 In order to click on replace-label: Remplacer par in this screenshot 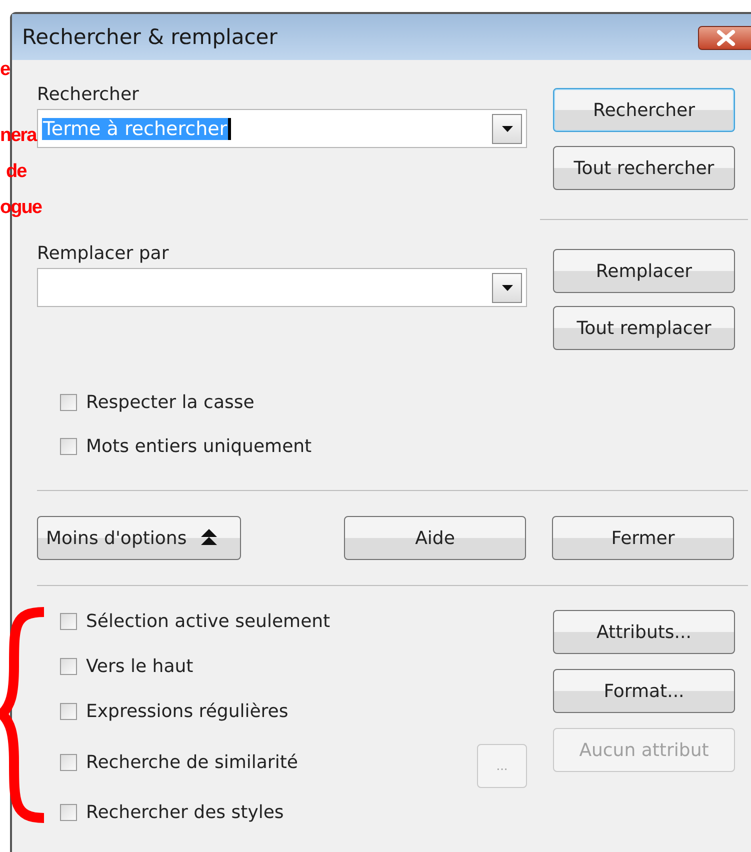, I will do `click(103, 253)`.